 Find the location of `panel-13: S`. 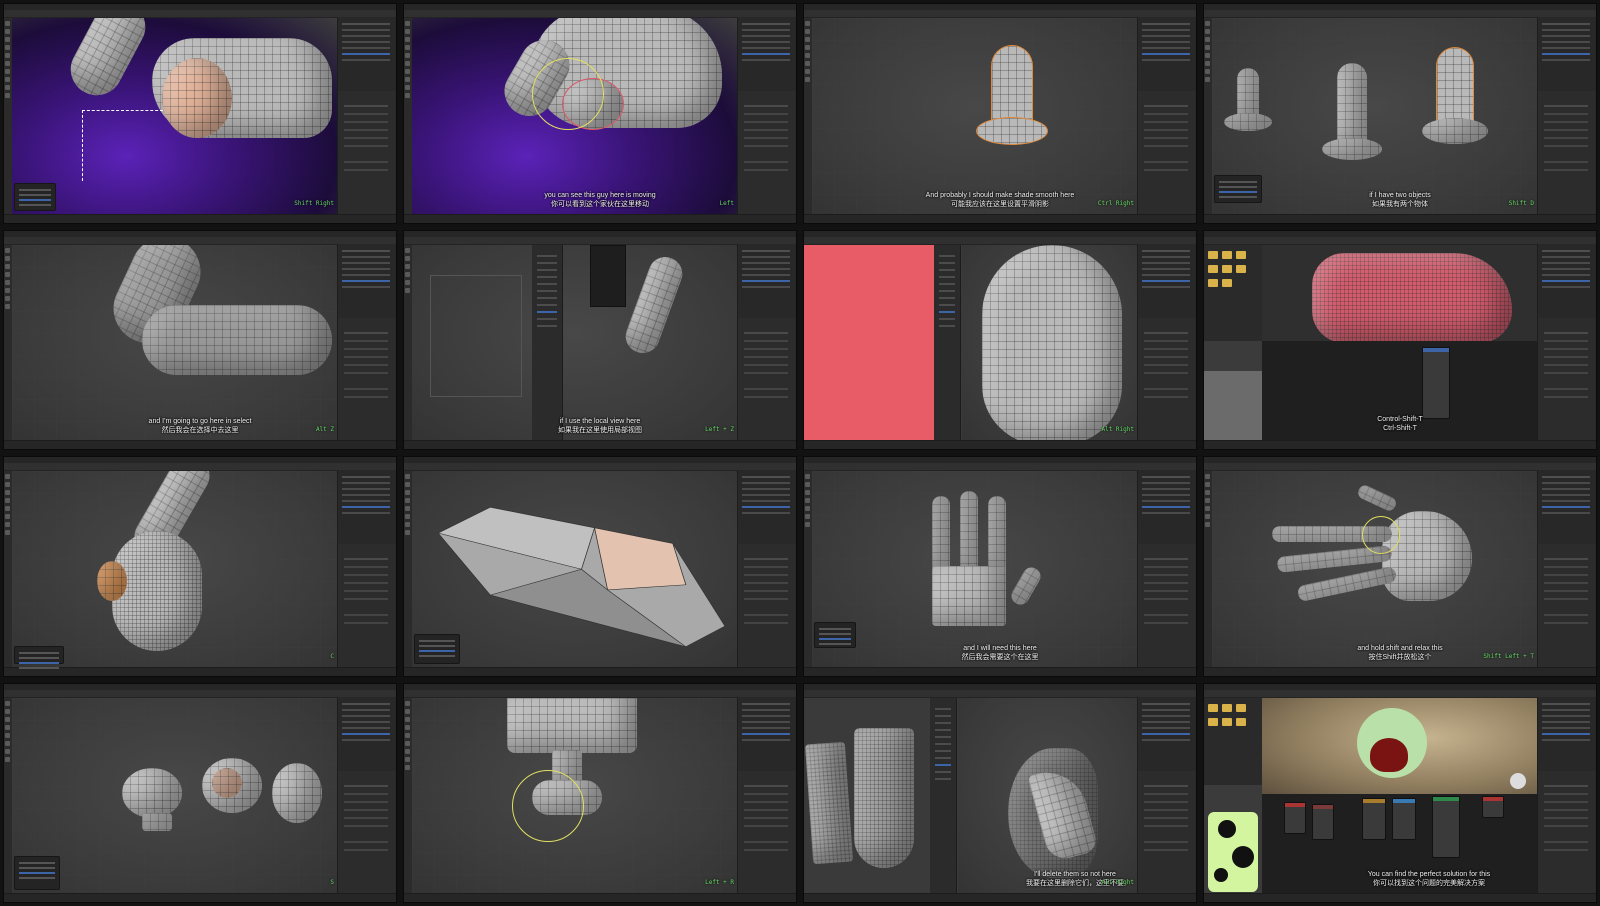

panel-13: S is located at coordinates (200, 792).